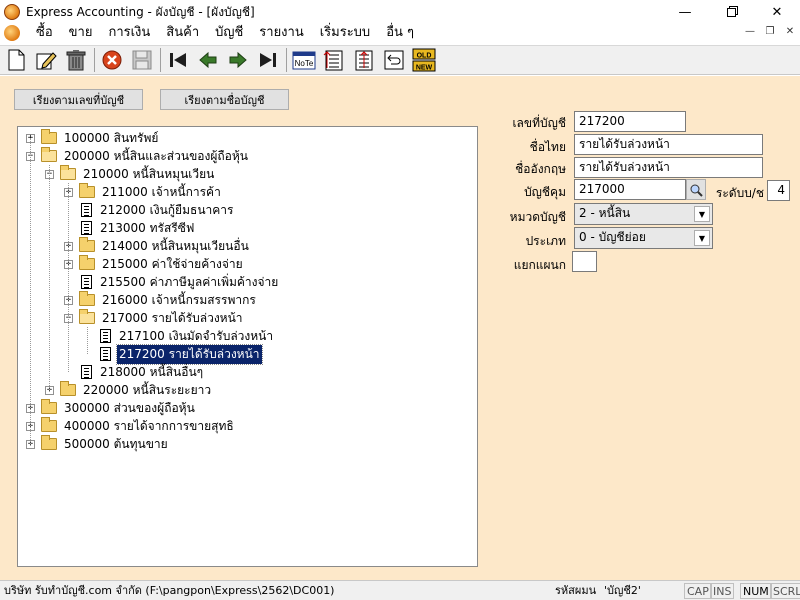  What do you see at coordinates (778, 190) in the screenshot?
I see `level-field: 4` at bounding box center [778, 190].